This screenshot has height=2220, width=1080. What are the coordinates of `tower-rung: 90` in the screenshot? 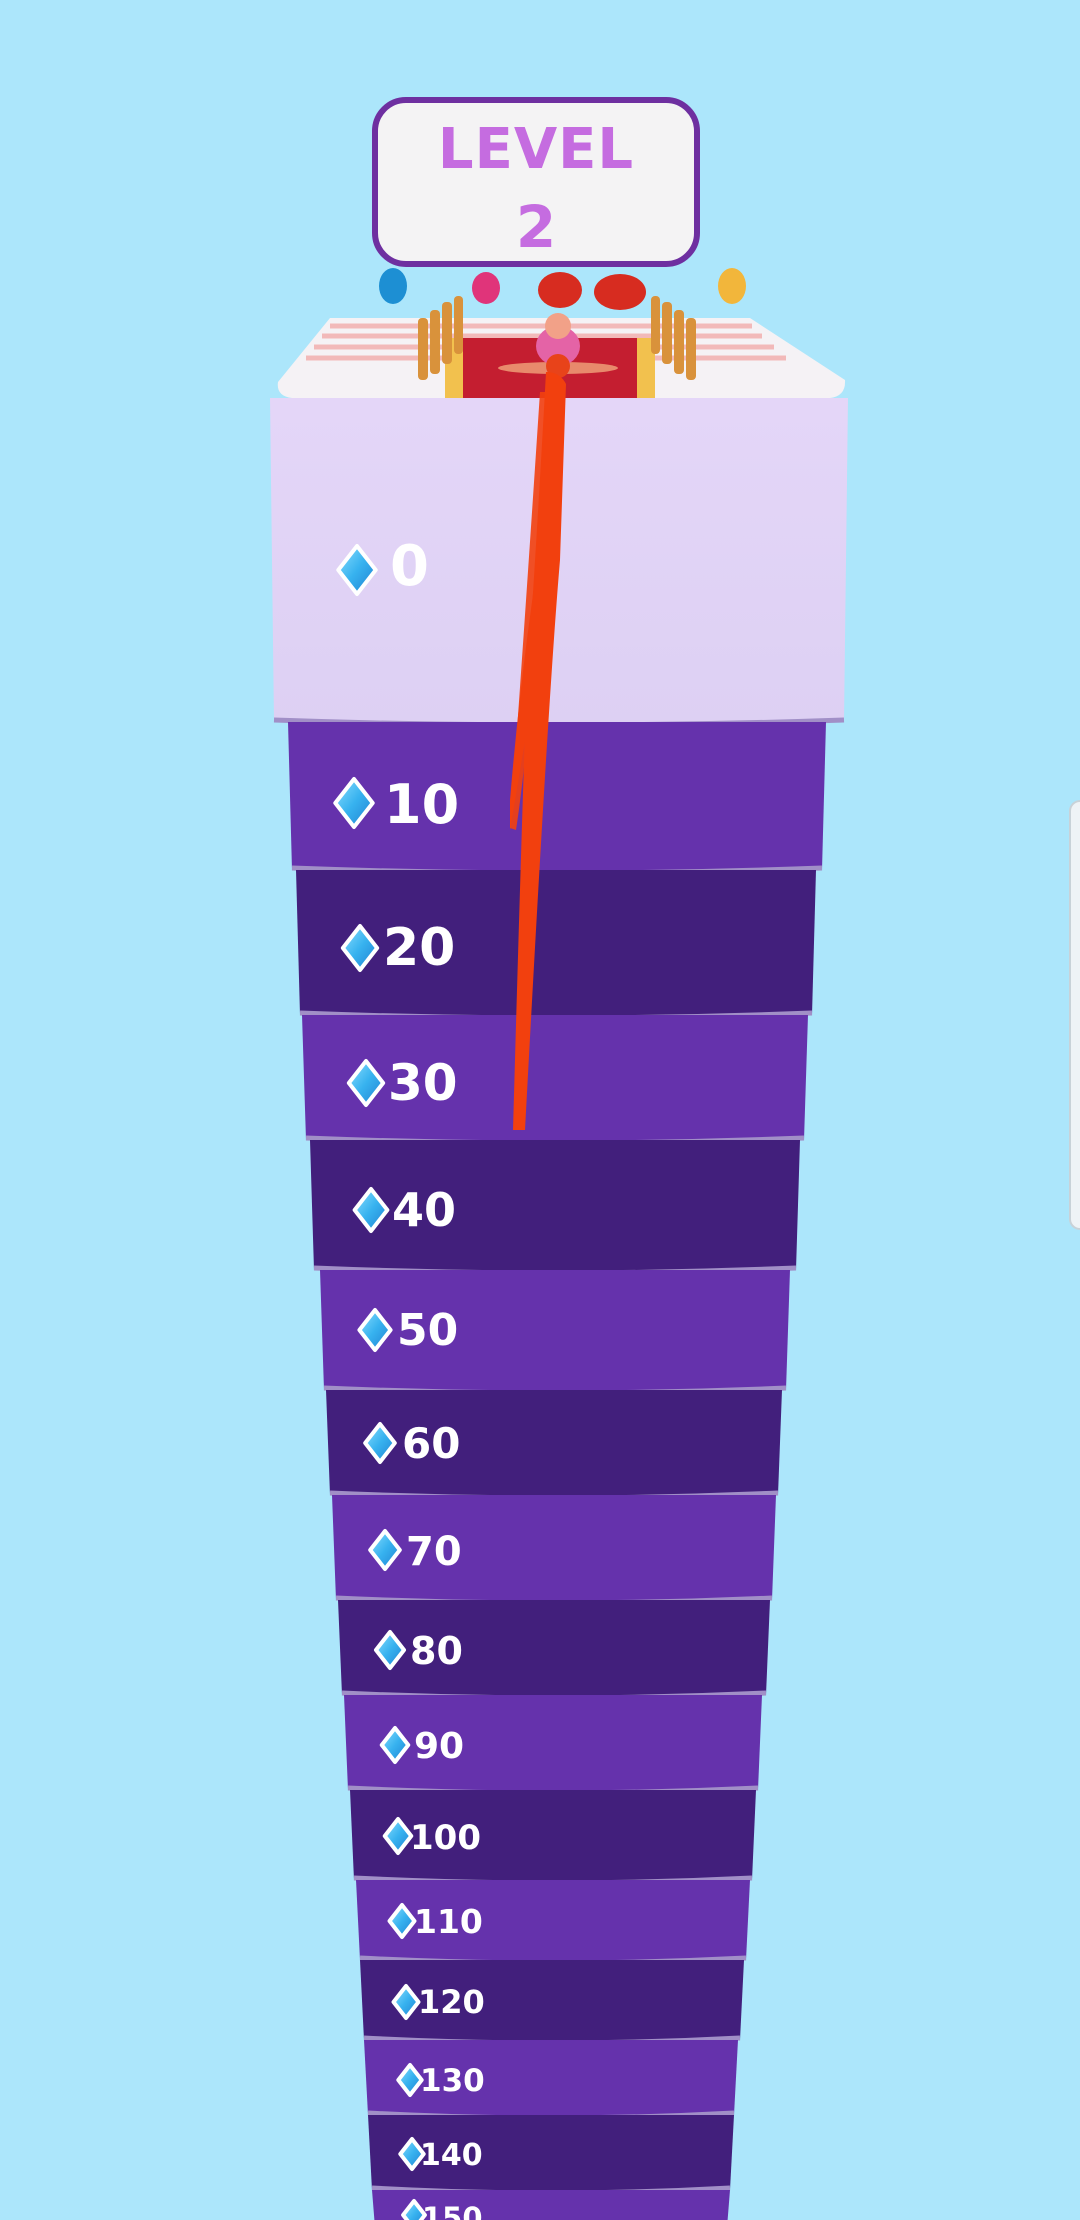 It's located at (553, 1745).